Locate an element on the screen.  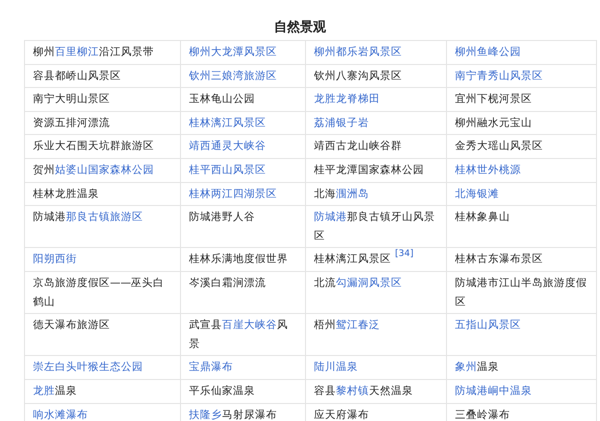
cell-text: 资源五排河漂流 is located at coordinates (71, 122).